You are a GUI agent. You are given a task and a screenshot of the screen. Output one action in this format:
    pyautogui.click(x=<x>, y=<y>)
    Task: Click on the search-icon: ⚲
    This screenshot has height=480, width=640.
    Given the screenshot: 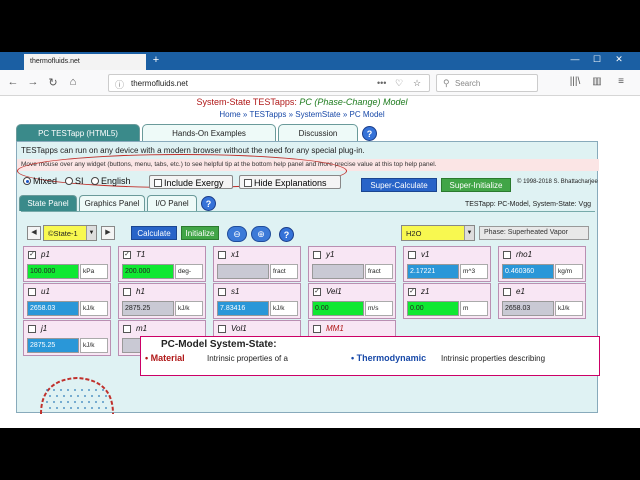 What is the action you would take?
    pyautogui.click(x=446, y=83)
    